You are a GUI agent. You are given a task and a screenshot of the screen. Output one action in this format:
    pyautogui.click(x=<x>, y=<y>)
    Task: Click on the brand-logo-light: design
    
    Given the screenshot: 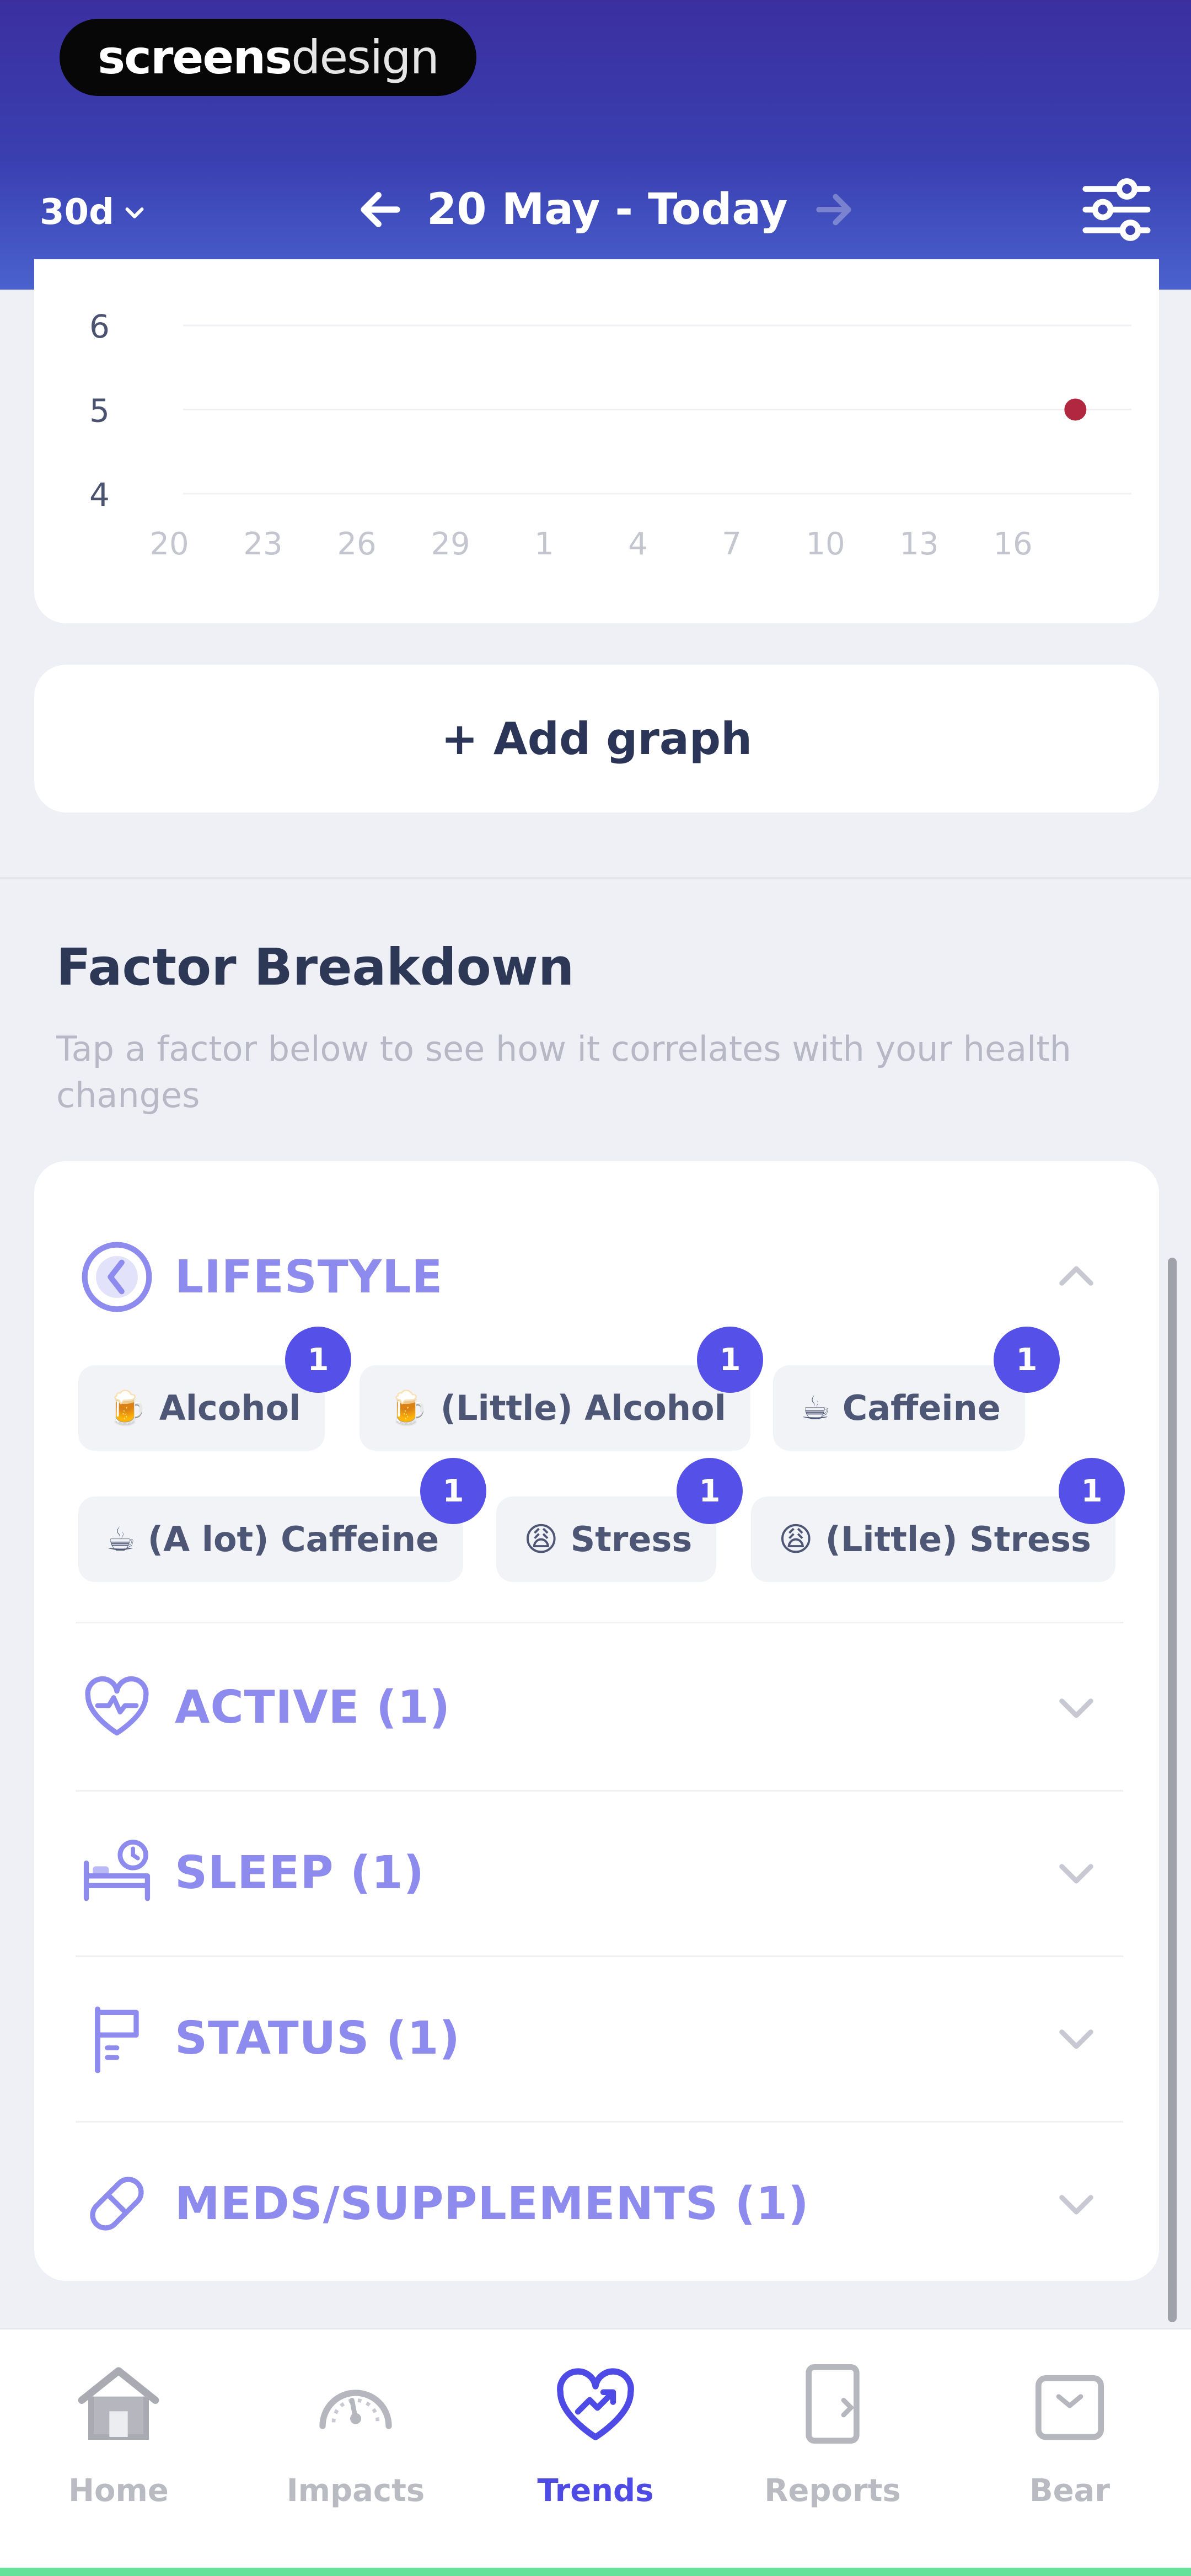 What is the action you would take?
    pyautogui.click(x=365, y=57)
    